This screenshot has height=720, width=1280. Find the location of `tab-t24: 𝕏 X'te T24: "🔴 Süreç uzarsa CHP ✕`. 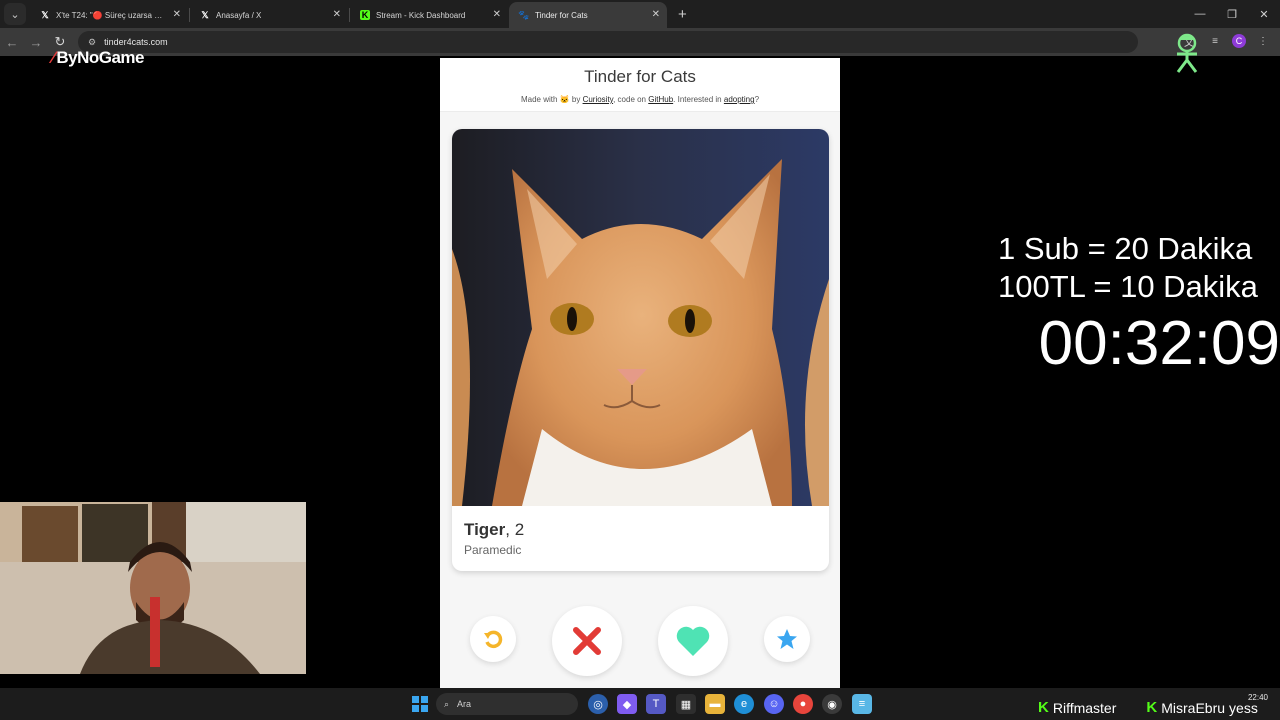

tab-t24: 𝕏 X'te T24: "🔴 Süreç uzarsa CHP ✕ is located at coordinates (109, 15).